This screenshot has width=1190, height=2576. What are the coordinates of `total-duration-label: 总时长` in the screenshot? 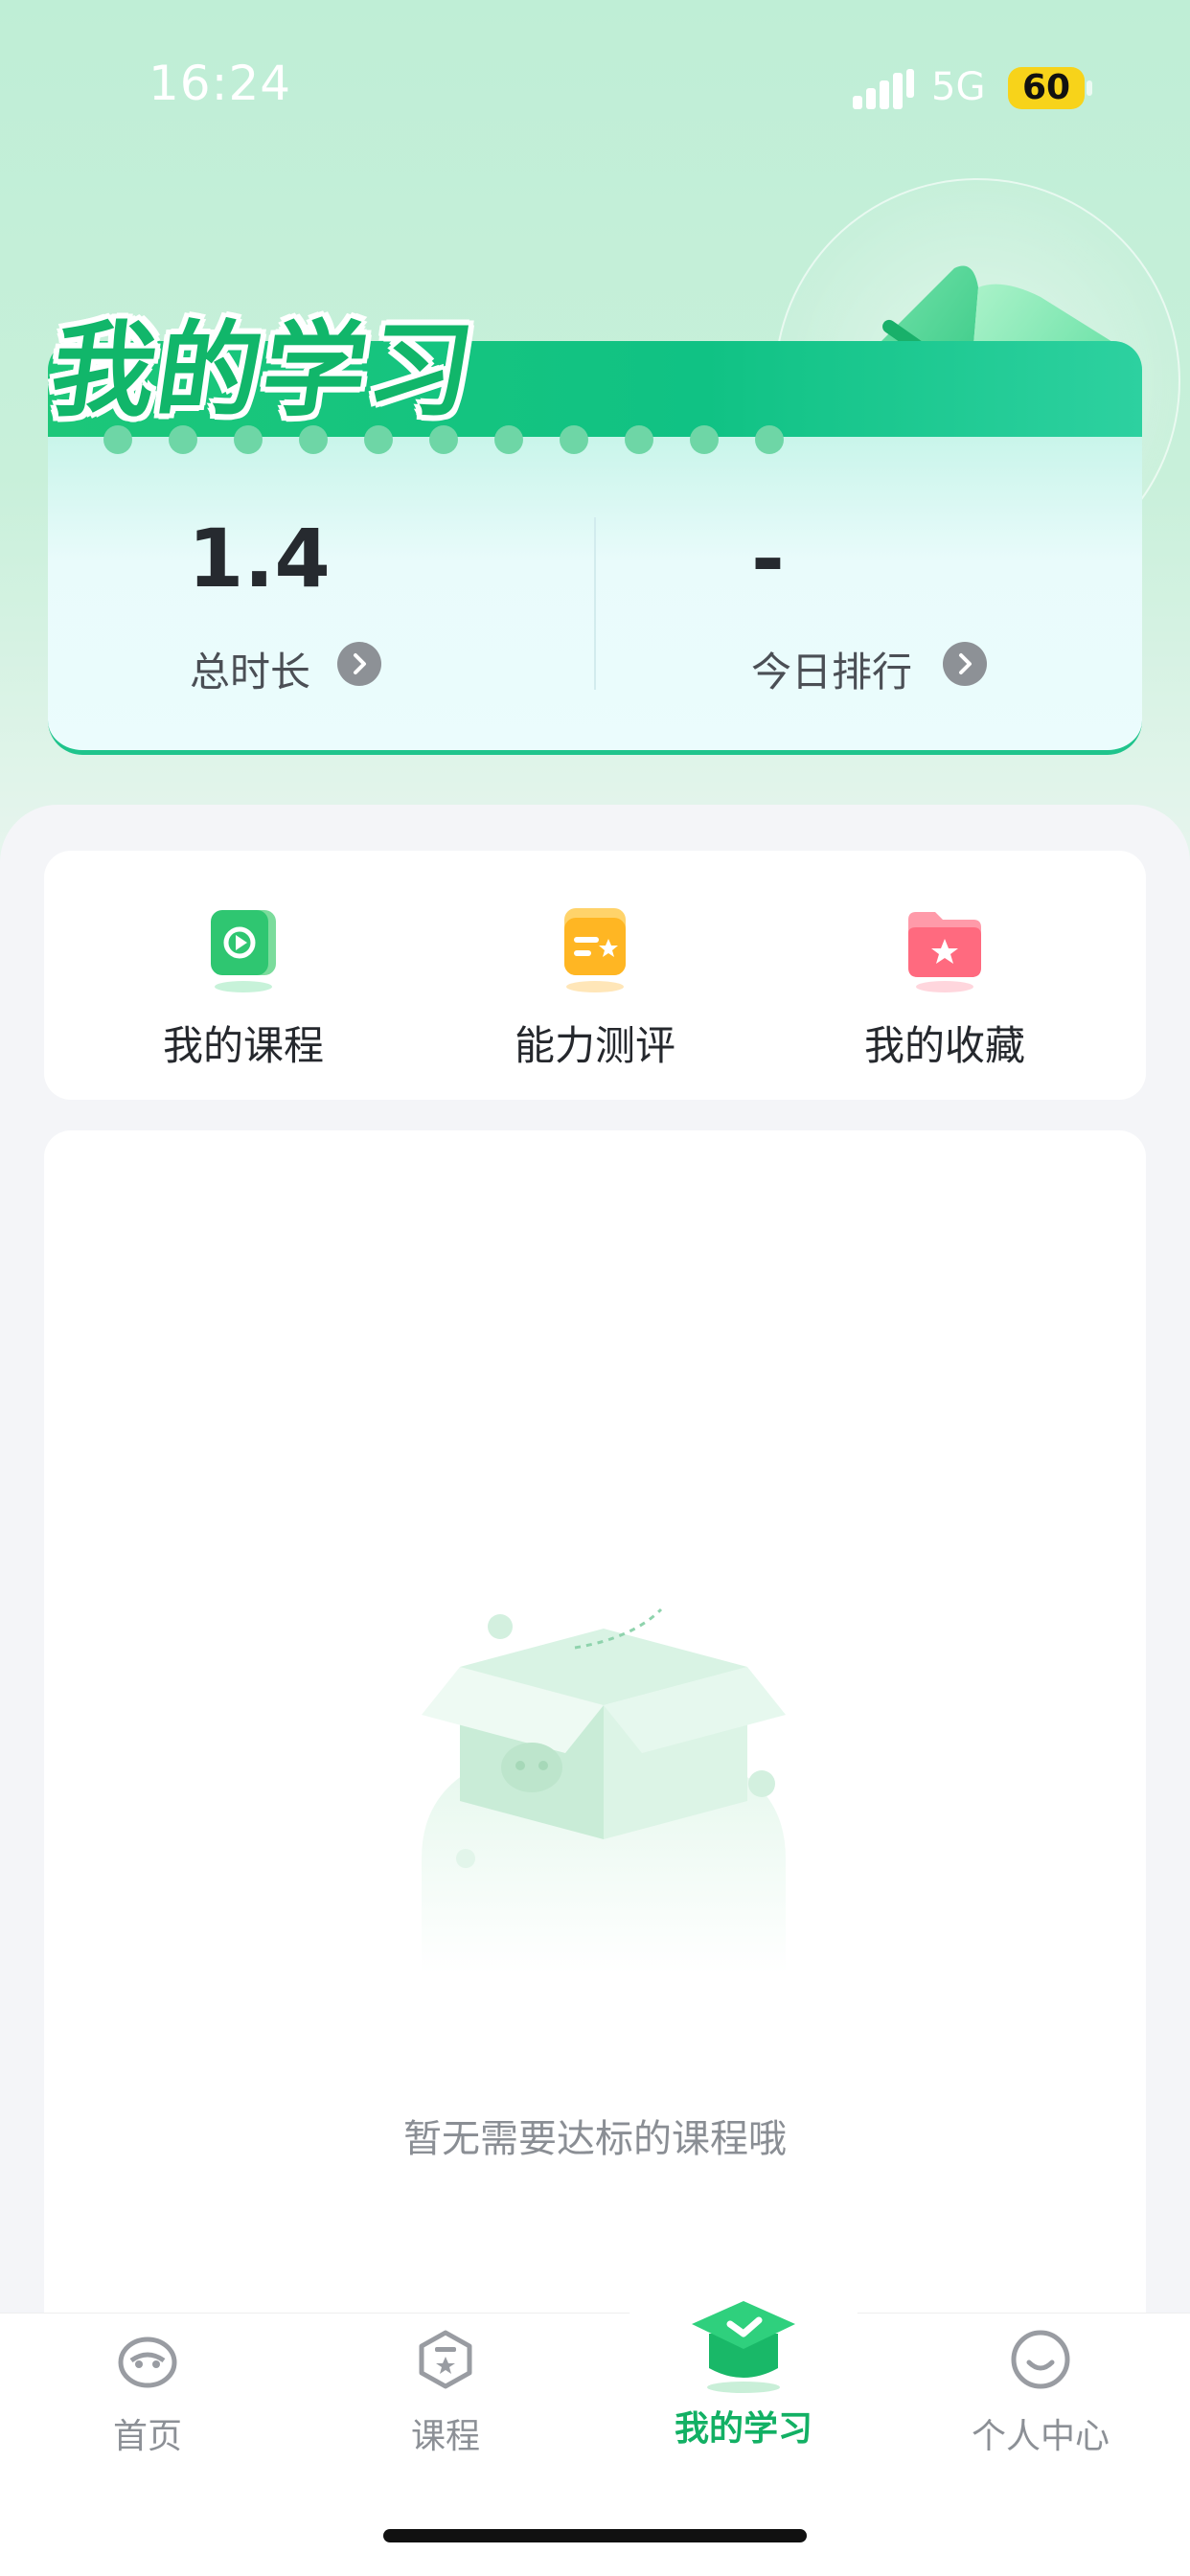 It's located at (250, 672).